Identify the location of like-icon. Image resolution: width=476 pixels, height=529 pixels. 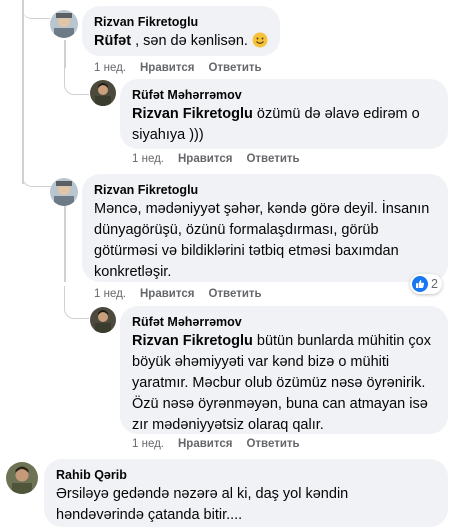
(420, 284).